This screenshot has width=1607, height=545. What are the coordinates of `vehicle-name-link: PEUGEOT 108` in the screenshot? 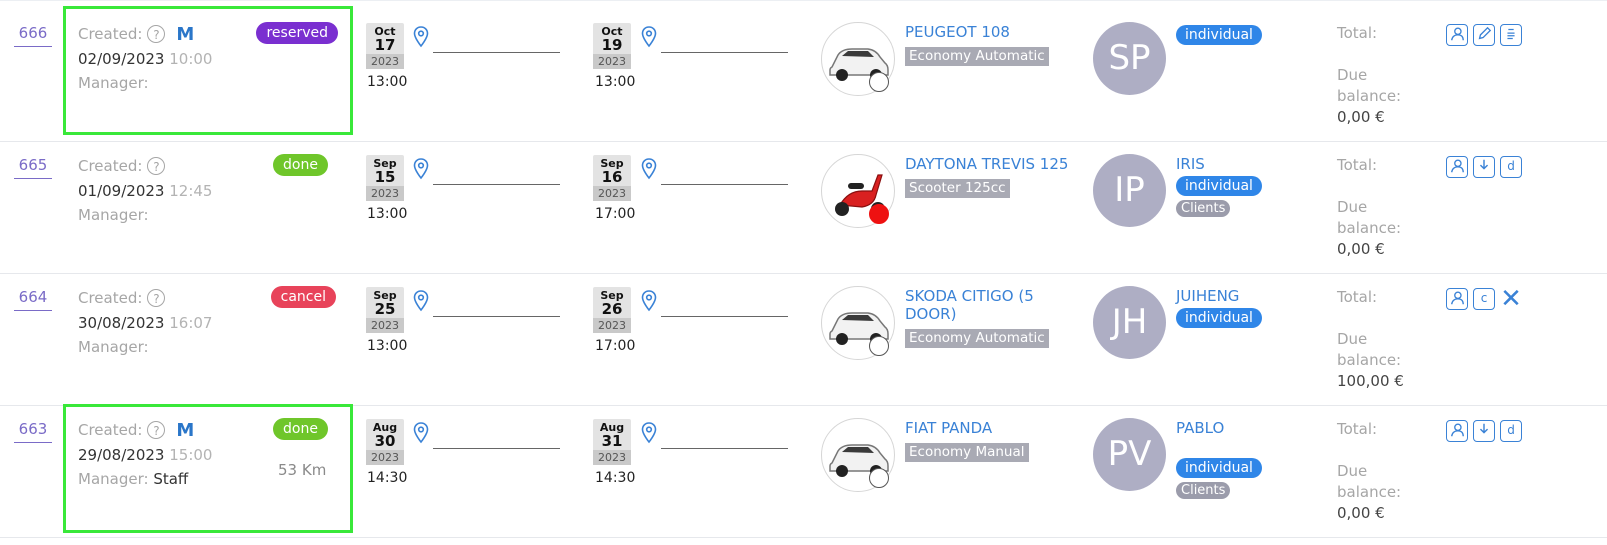 It's located at (990, 32).